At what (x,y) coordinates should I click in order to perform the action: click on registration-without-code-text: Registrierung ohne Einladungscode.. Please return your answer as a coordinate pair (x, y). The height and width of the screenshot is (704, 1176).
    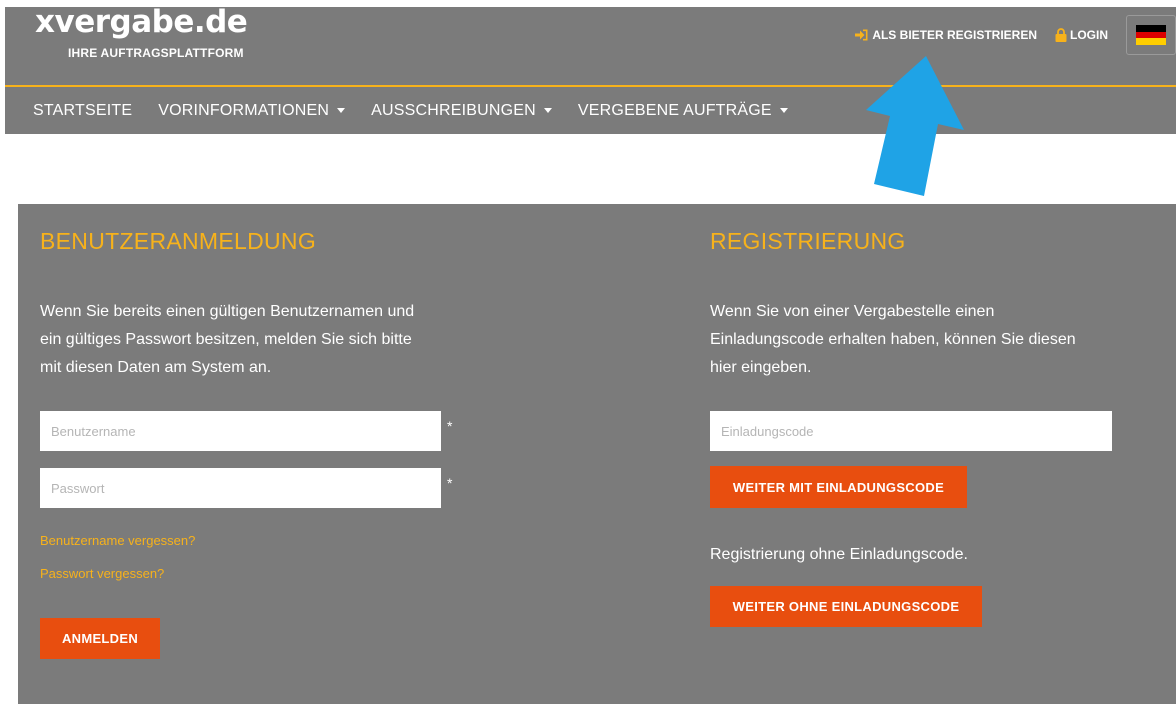
    Looking at the image, I should click on (839, 554).